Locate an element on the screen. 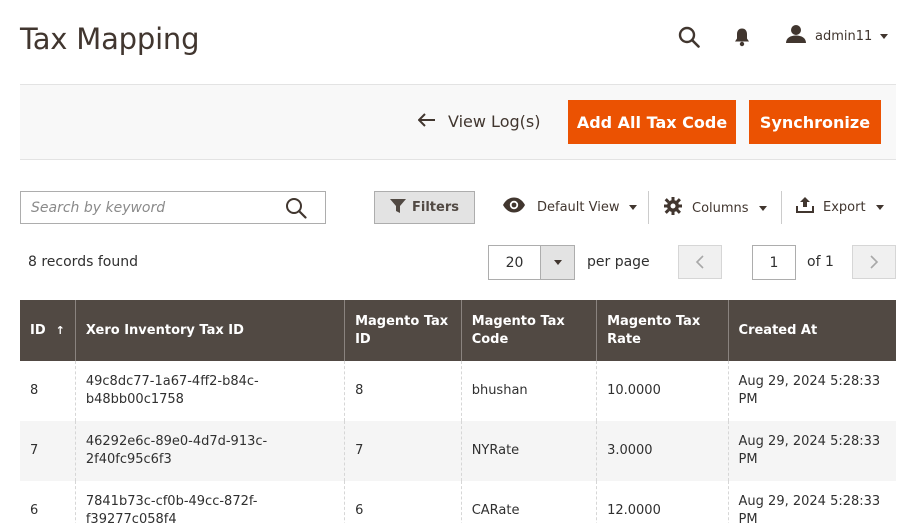 Image resolution: width=905 pixels, height=523 pixels. cell-id: 8 is located at coordinates (48, 391).